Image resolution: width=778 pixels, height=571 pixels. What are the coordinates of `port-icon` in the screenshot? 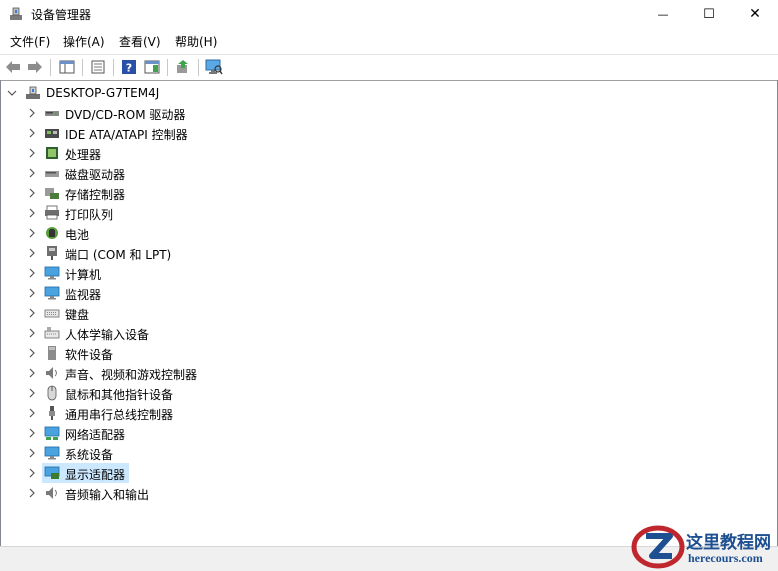 It's located at (52, 253).